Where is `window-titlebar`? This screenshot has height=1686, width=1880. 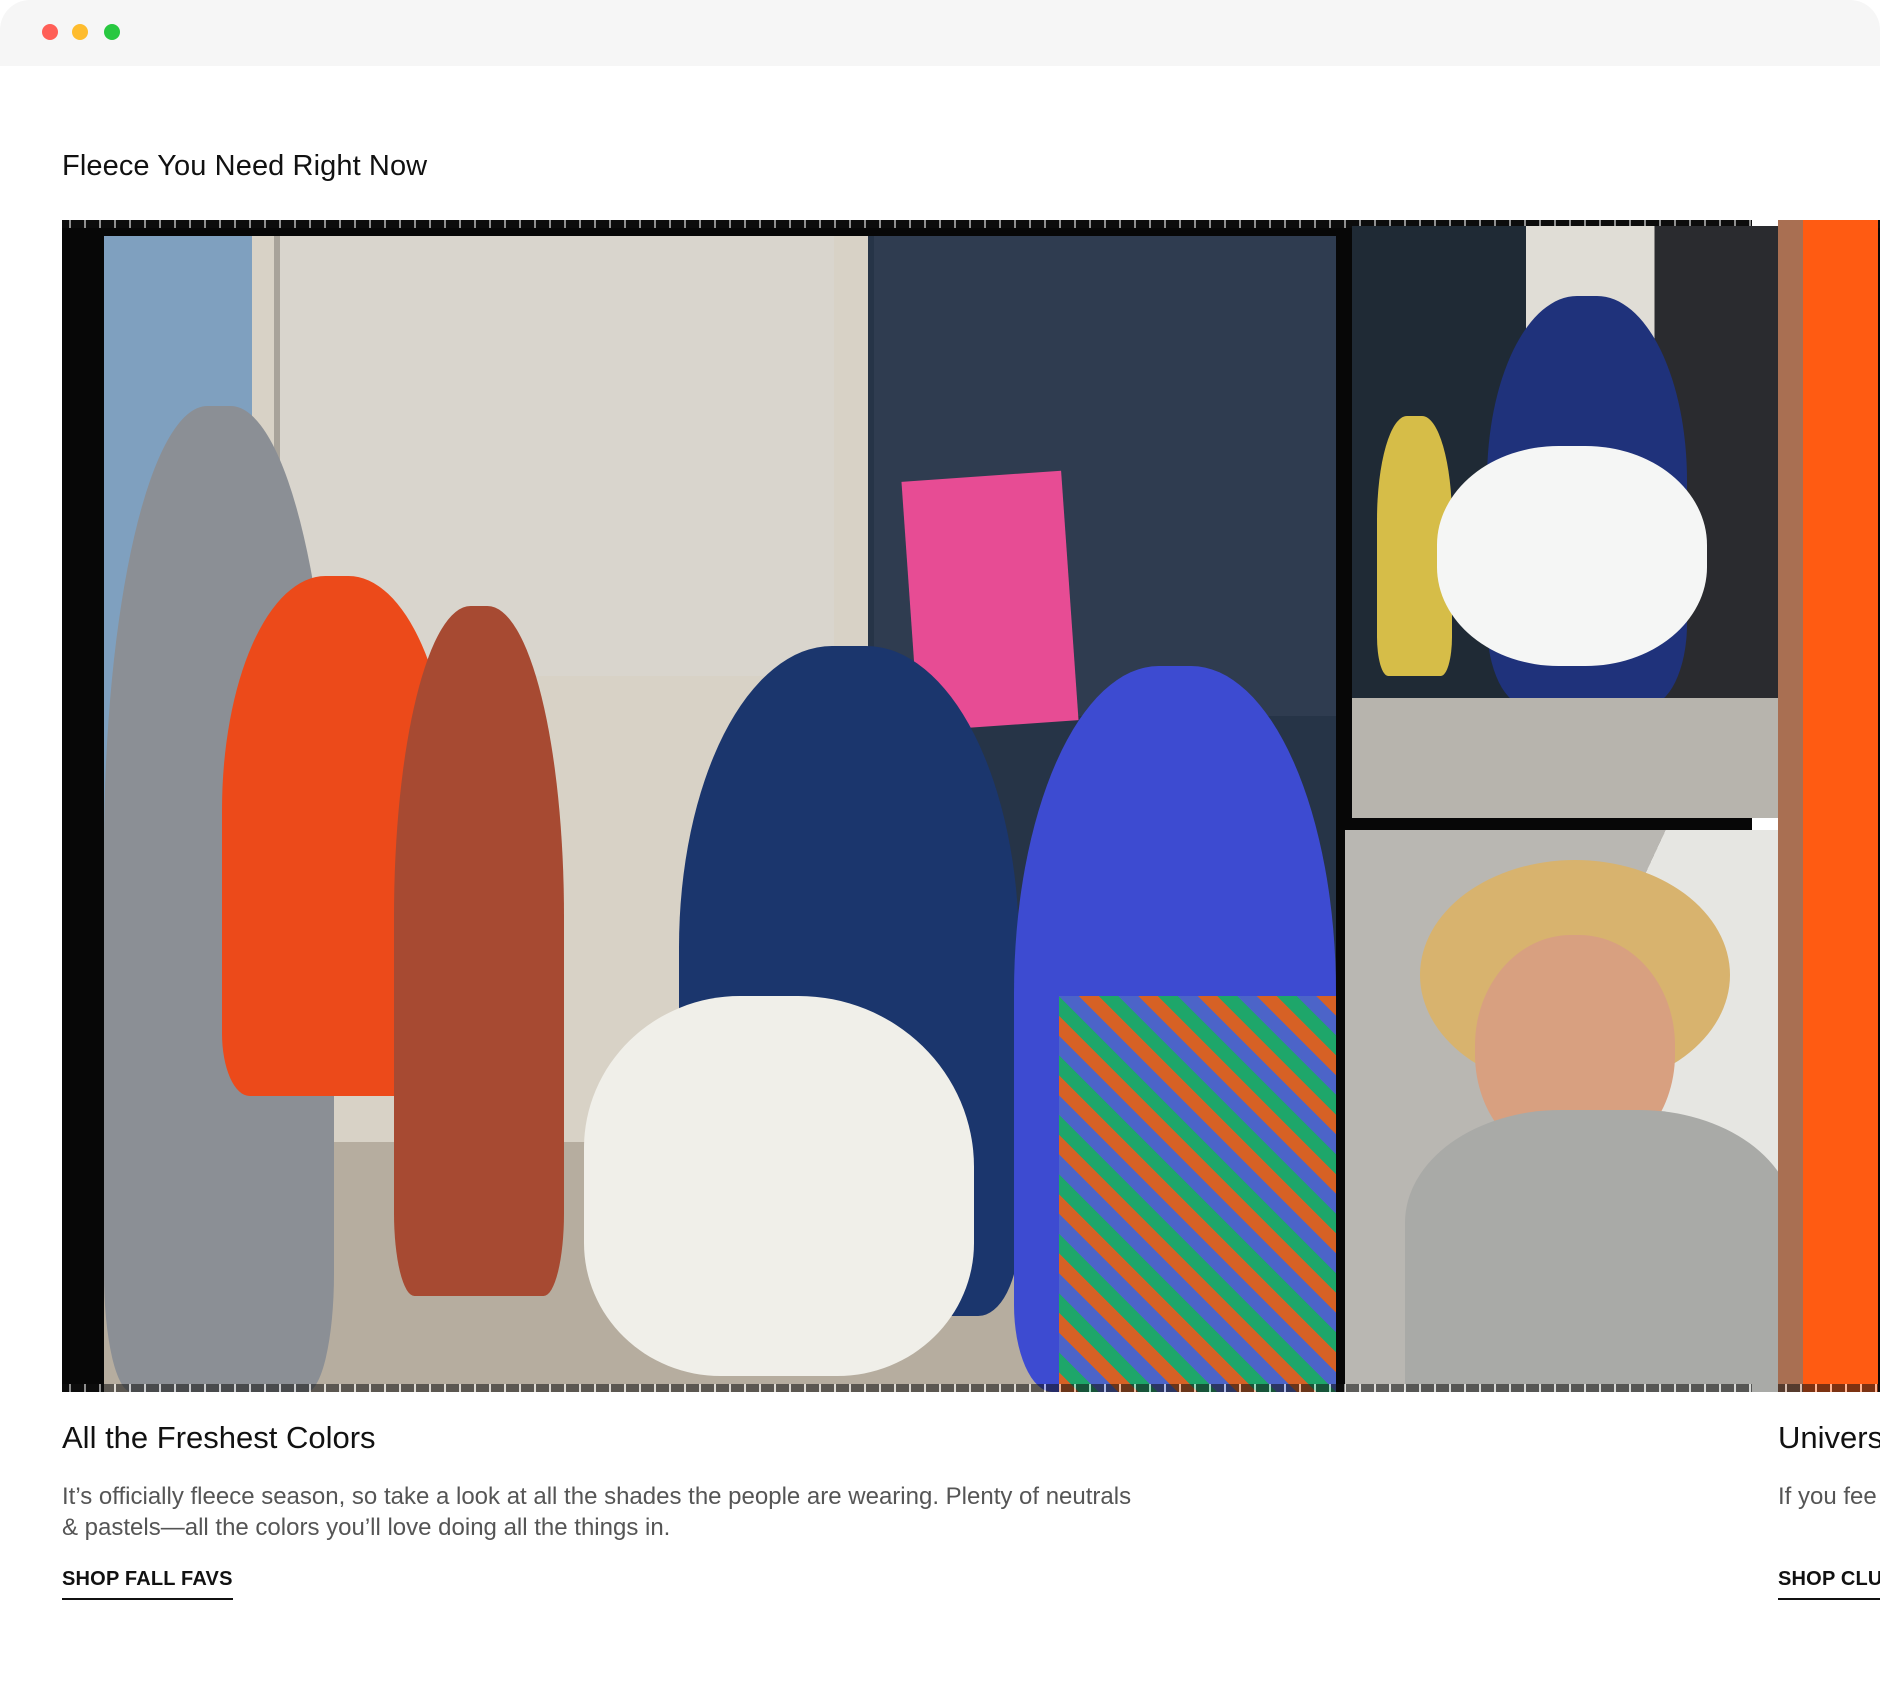 window-titlebar is located at coordinates (940, 33).